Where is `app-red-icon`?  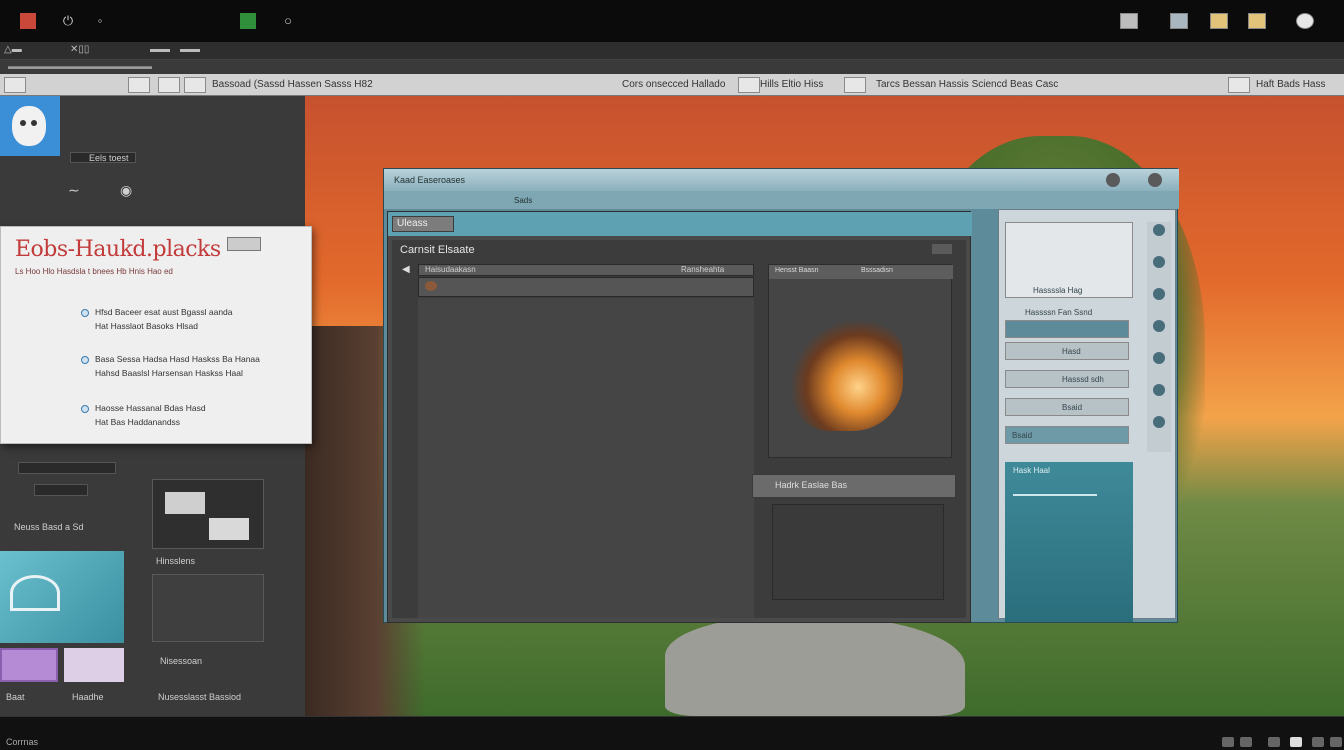 app-red-icon is located at coordinates (28, 21).